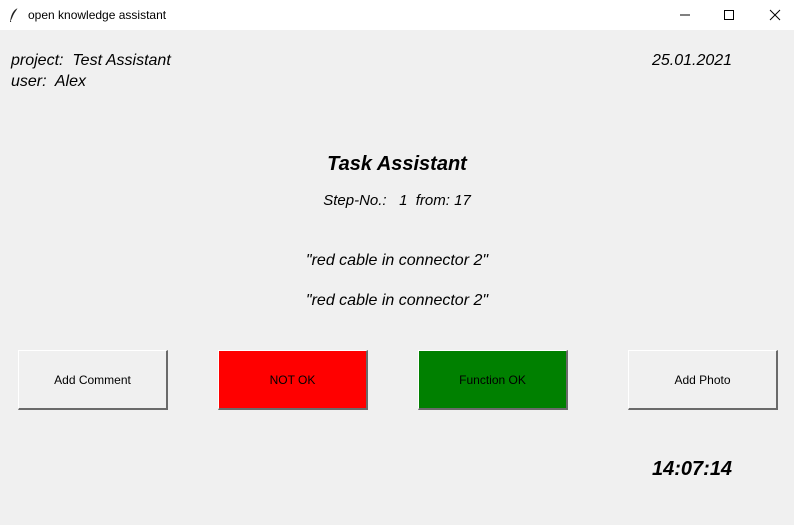 This screenshot has height=525, width=794. I want to click on close-icon, so click(775, 15).